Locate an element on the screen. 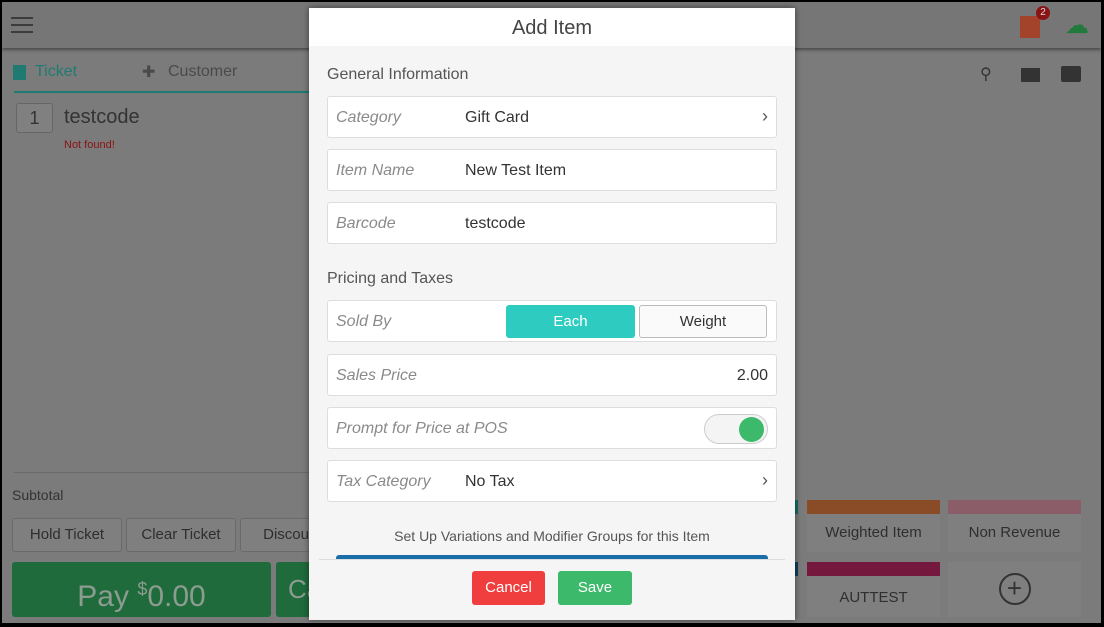  add-customer-icon: ✚ is located at coordinates (149, 72).